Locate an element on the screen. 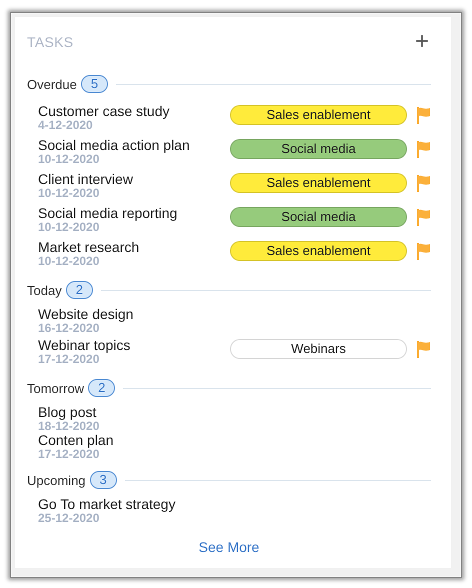 The height and width of the screenshot is (588, 472). add-button: + is located at coordinates (421, 42).